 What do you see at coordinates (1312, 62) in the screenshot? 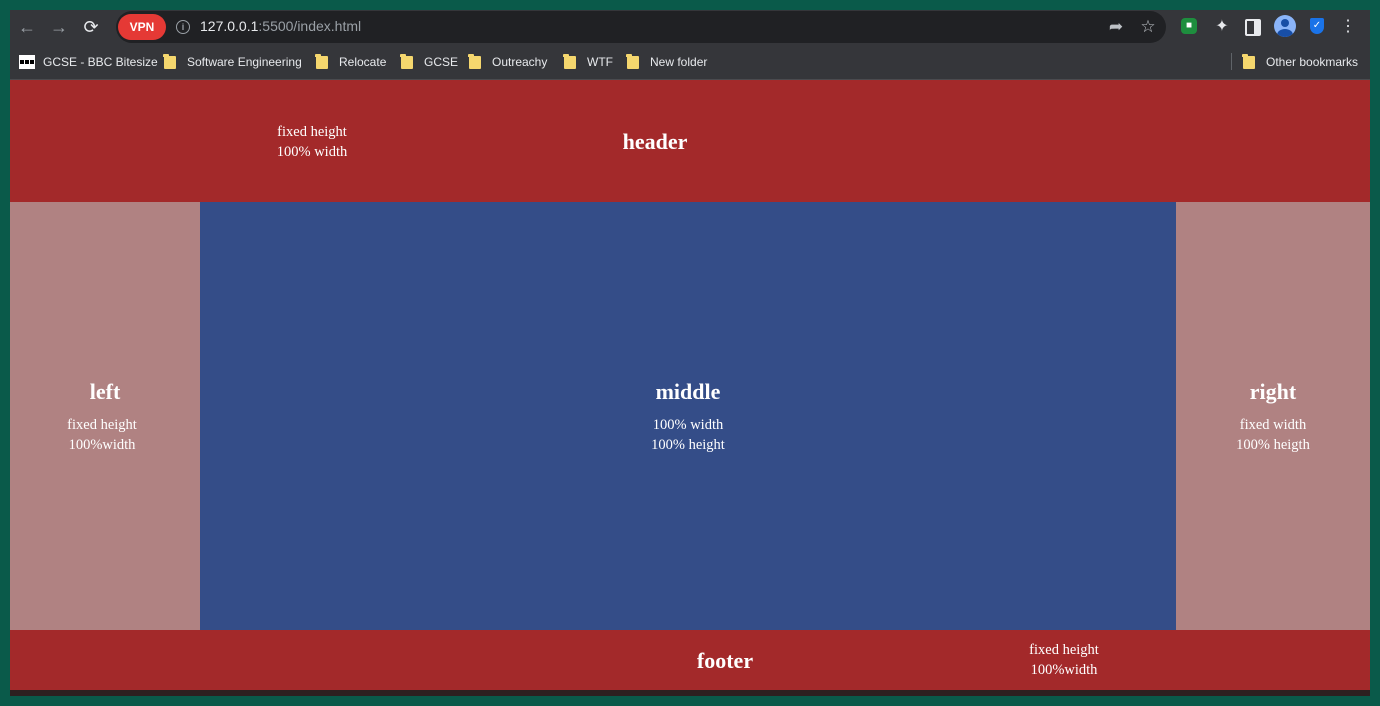
I see `other-bookmarks-label: Other bookmarks` at bounding box center [1312, 62].